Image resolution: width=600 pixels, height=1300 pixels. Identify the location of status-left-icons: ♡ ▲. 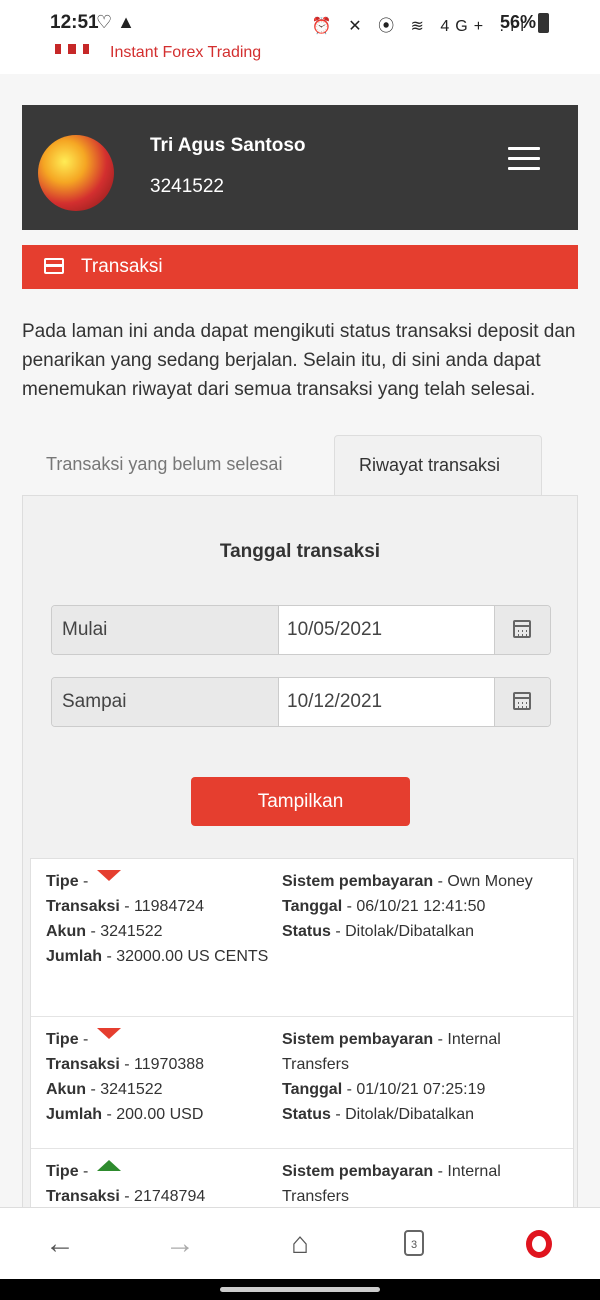
(115, 22).